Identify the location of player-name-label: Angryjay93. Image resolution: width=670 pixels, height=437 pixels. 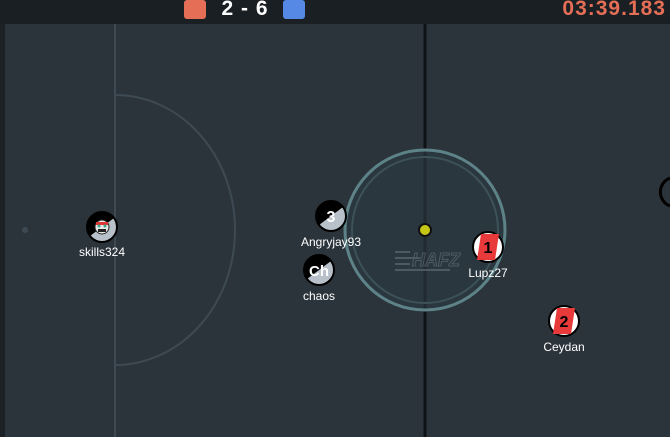
(331, 242).